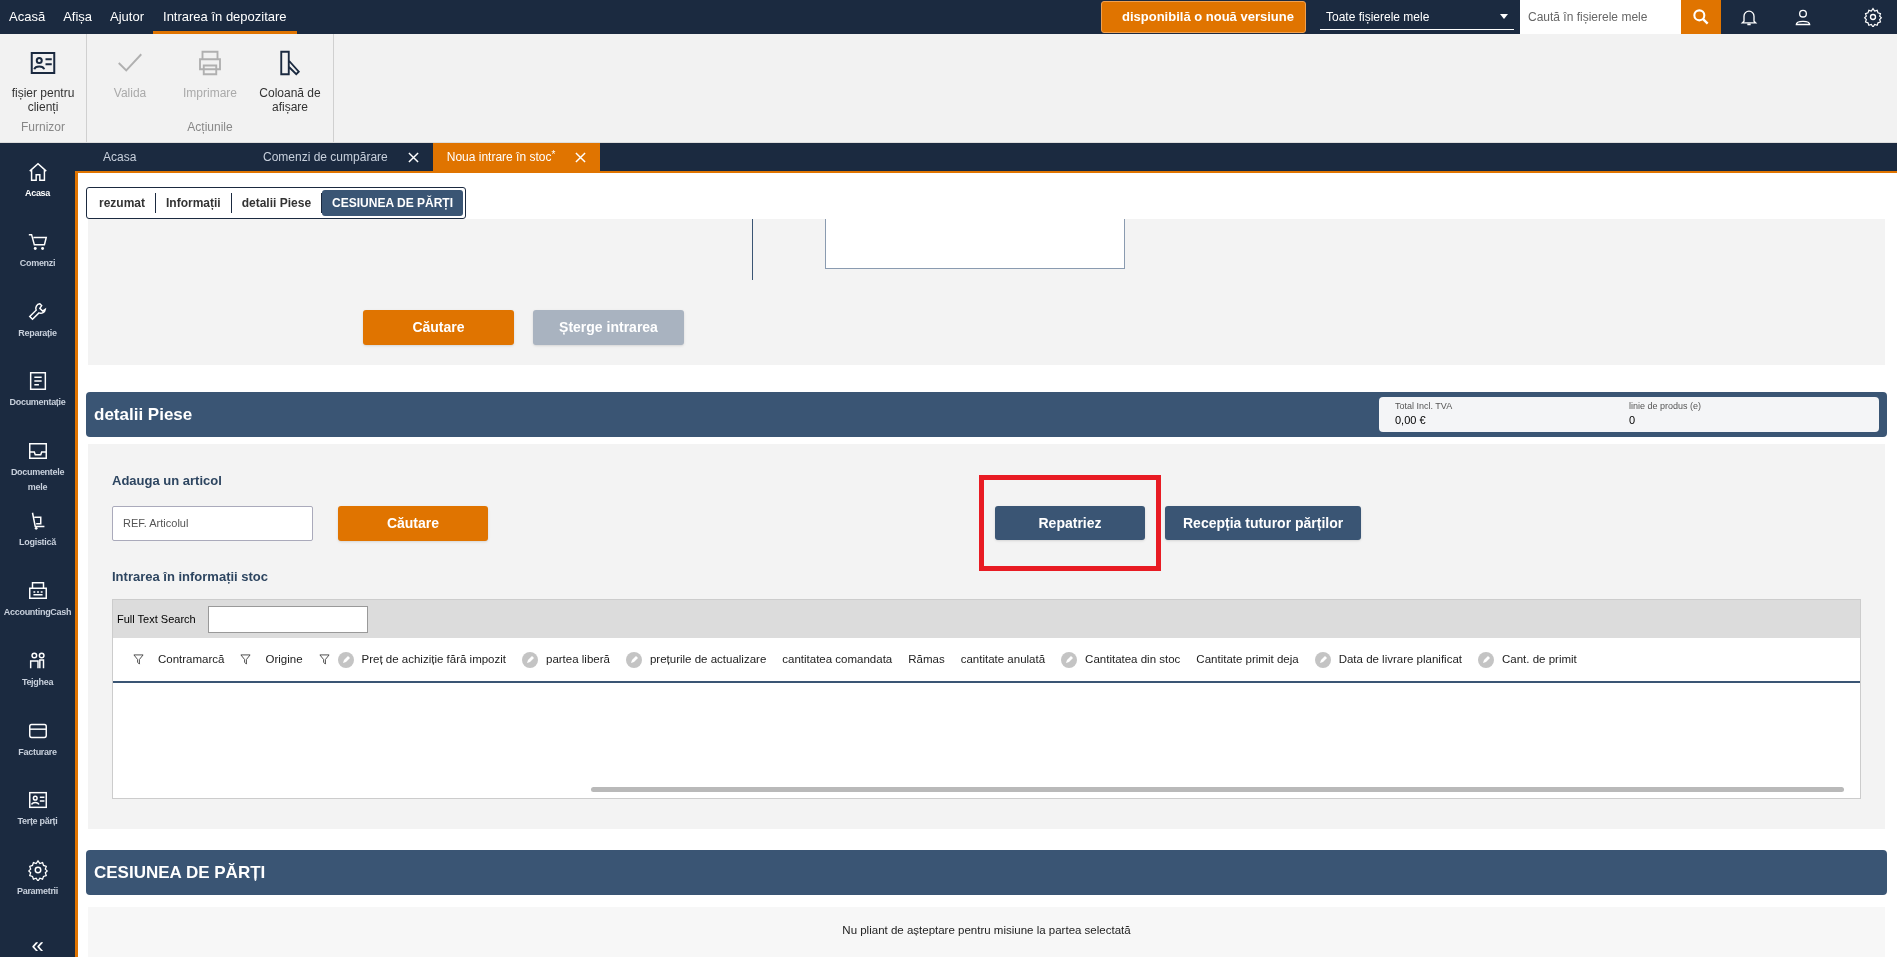  Describe the element at coordinates (290, 76) in the screenshot. I see `ribbon-button: Coloană de afișare` at that location.